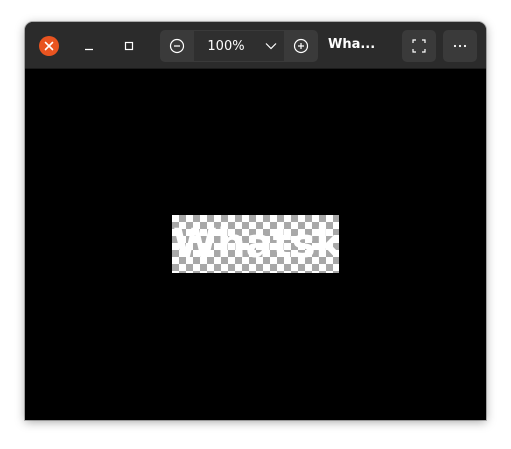 This screenshot has width=511, height=449. I want to click on maximize-button, so click(129, 46).